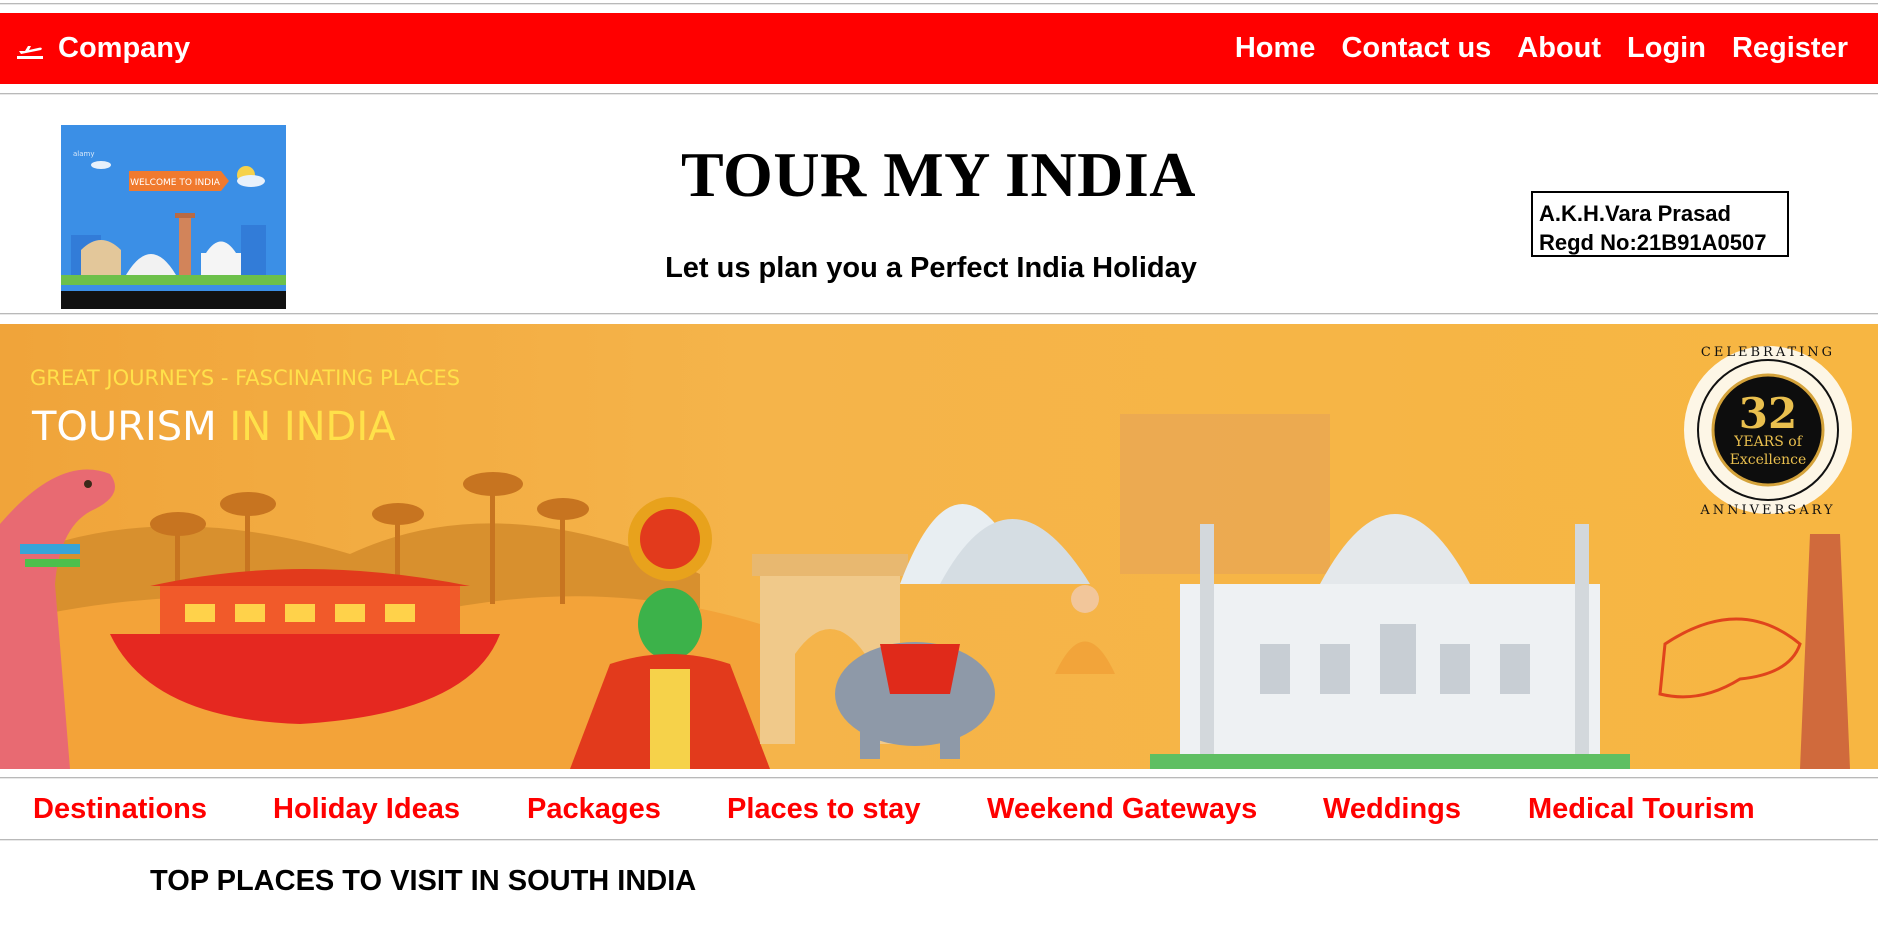 The height and width of the screenshot is (937, 1882). What do you see at coordinates (1768, 352) in the screenshot?
I see `badge-ring-top: CELEBRATING` at bounding box center [1768, 352].